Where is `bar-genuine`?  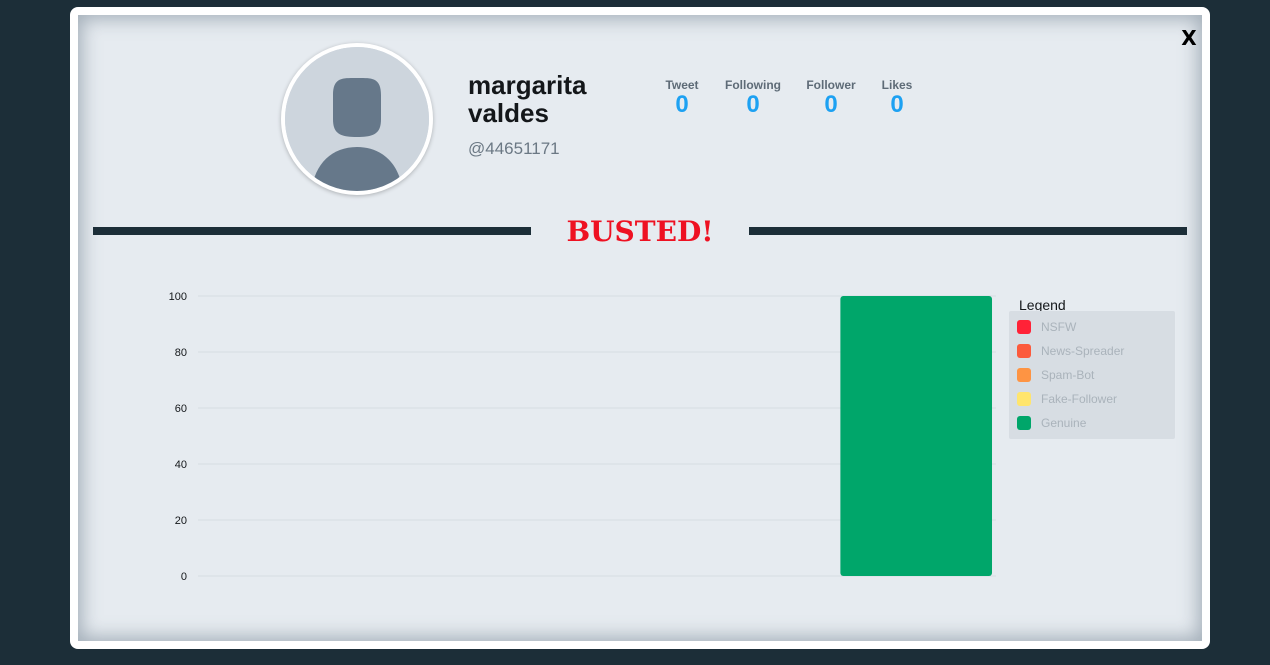
bar-genuine is located at coordinates (916, 436).